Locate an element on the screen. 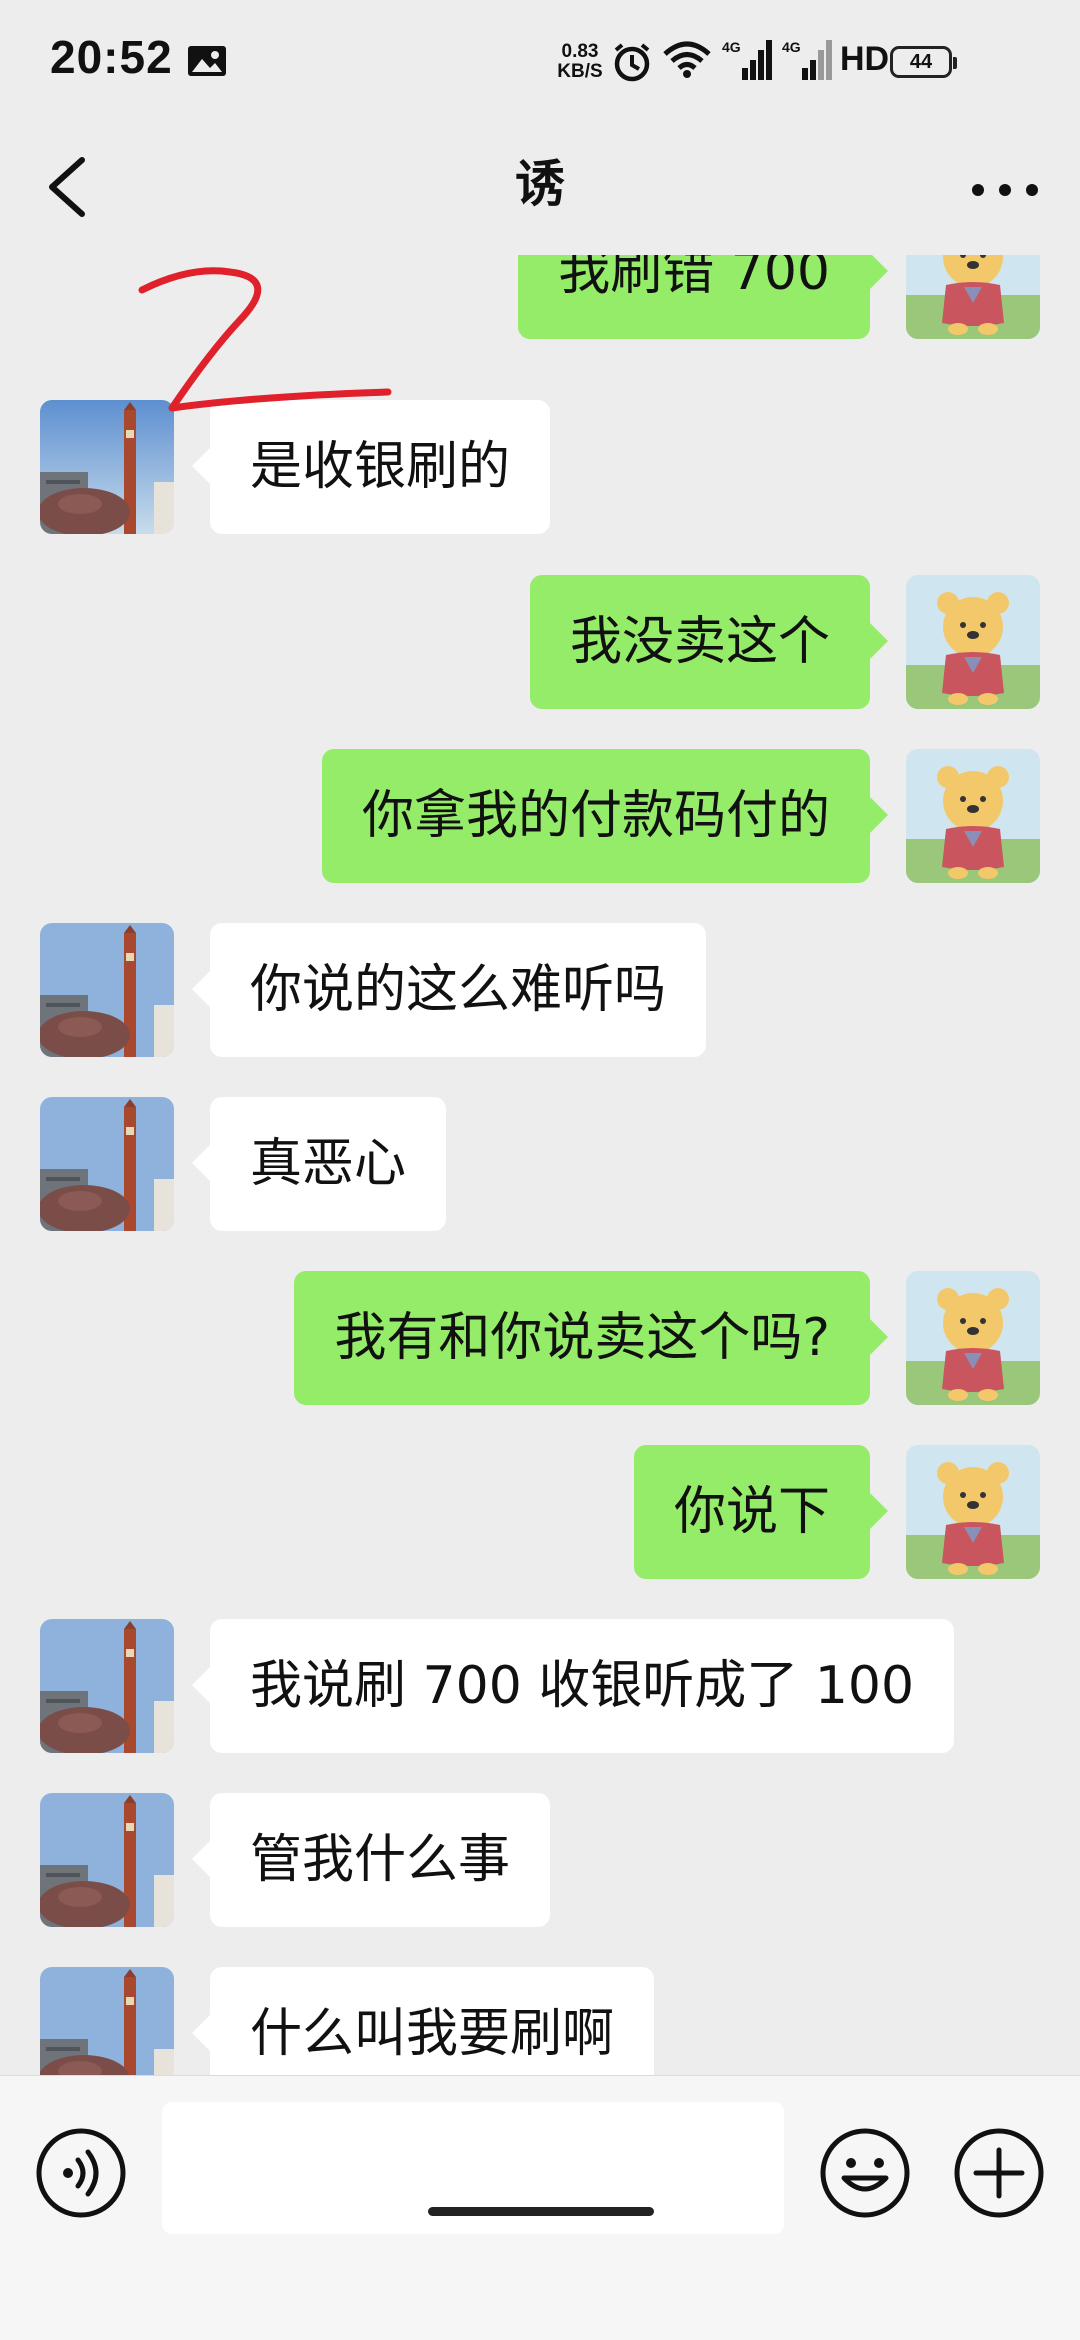 This screenshot has height=2340, width=1080. more-button is located at coordinates (1005, 190).